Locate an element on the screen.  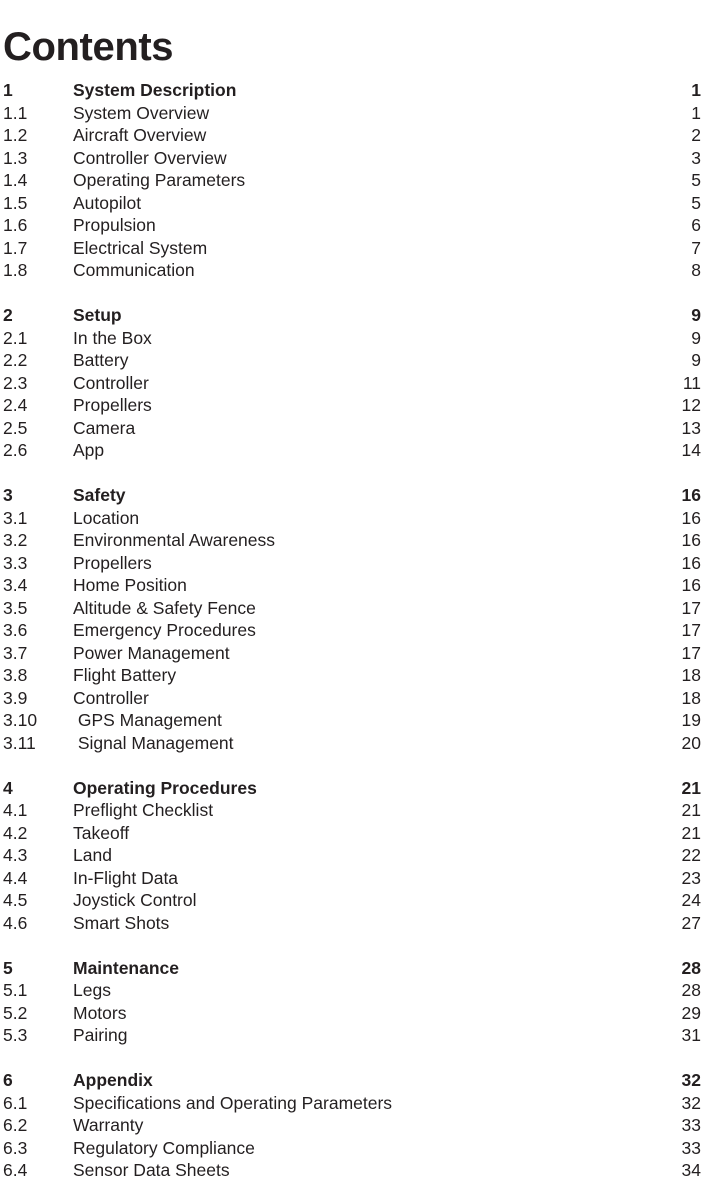
toc-entry-label: Signal Management is located at coordinates (153, 742).